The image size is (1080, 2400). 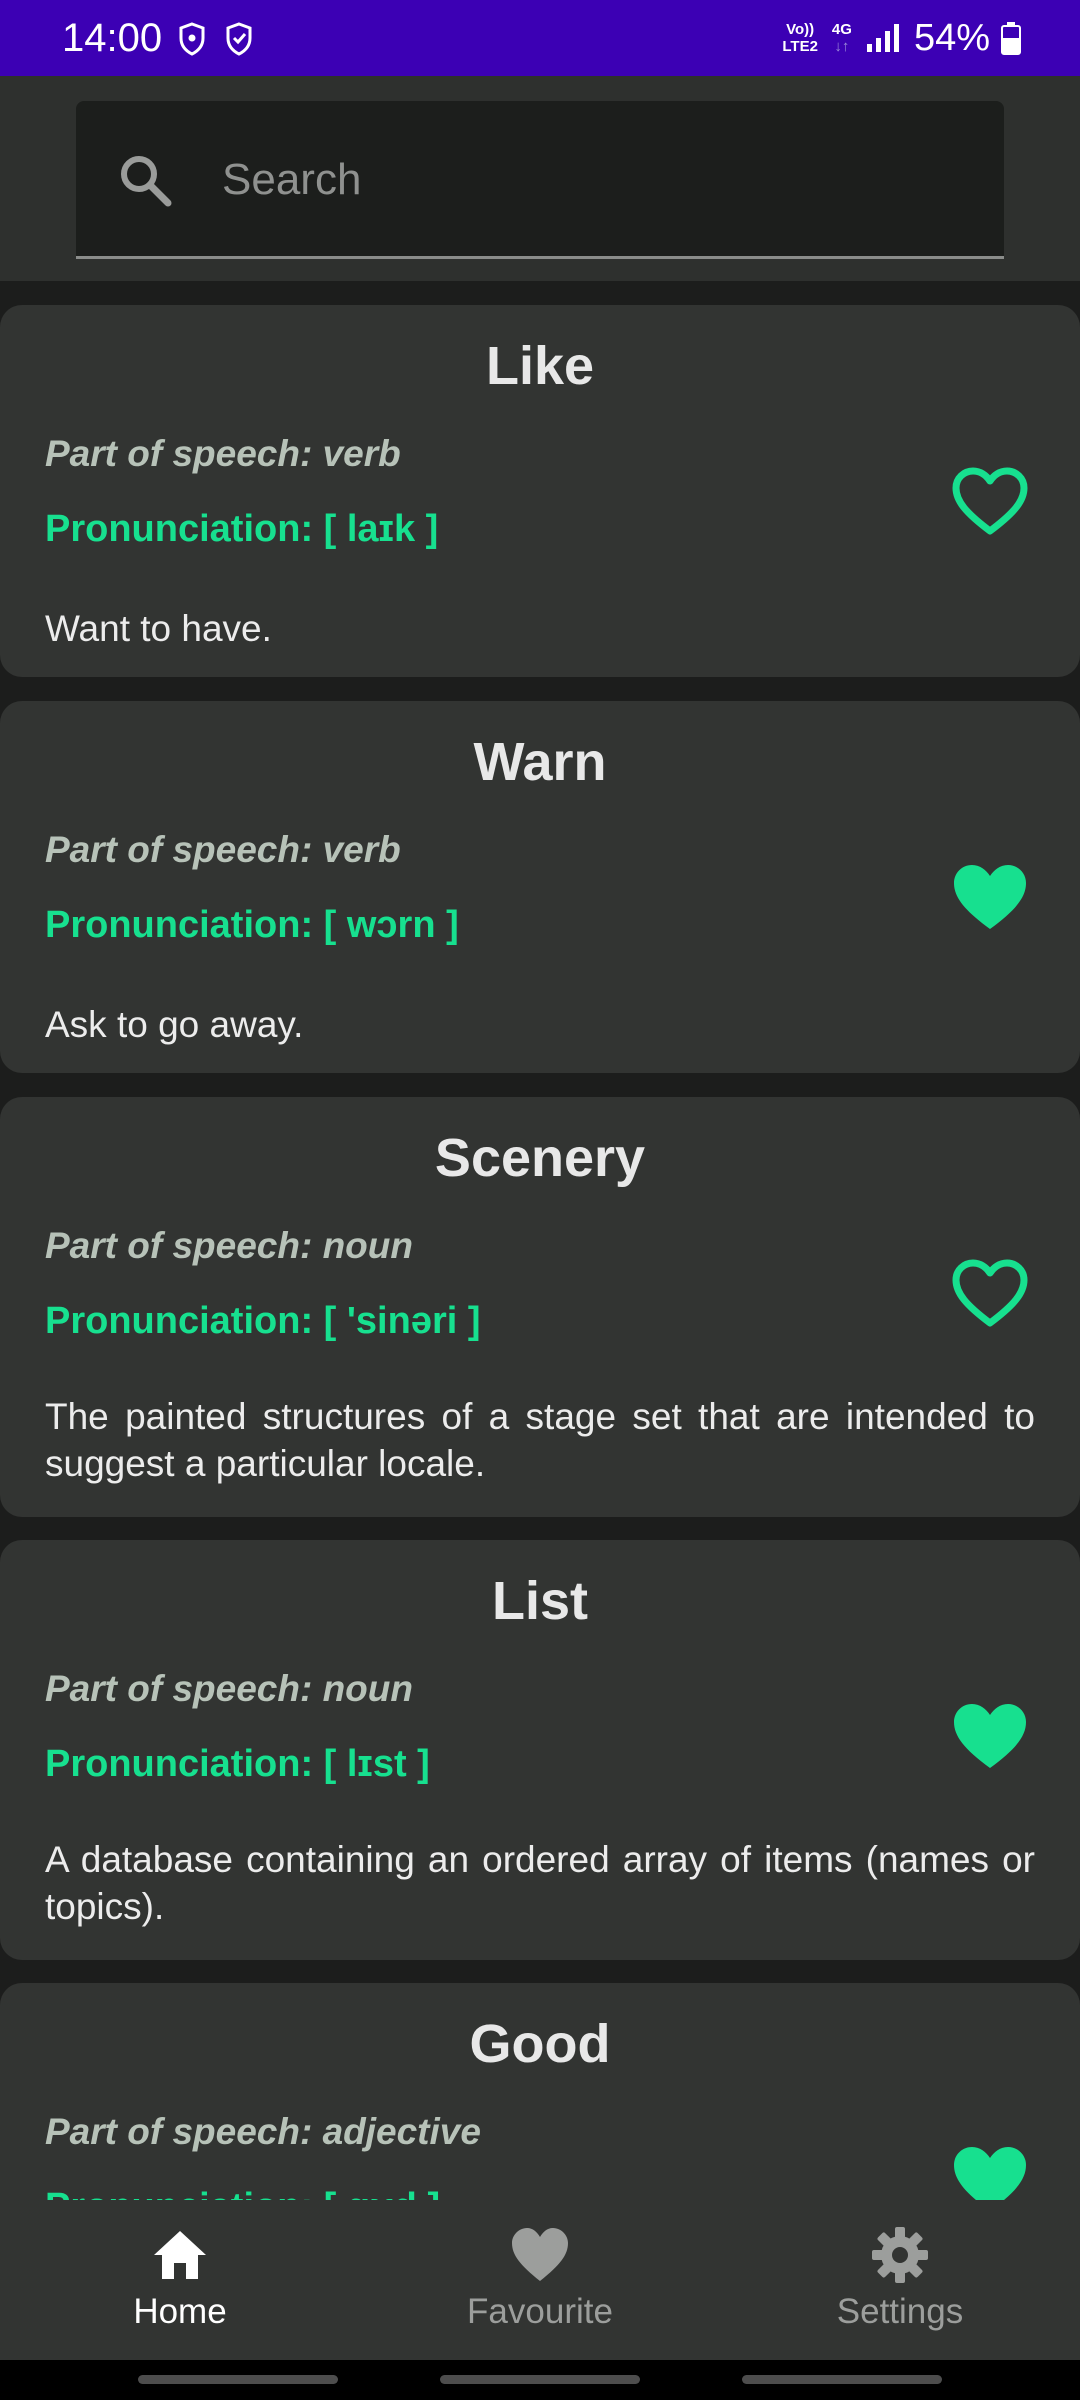 What do you see at coordinates (263, 1321) in the screenshot?
I see `pronunciation: Pronunciation: [ 'sinəri ]` at bounding box center [263, 1321].